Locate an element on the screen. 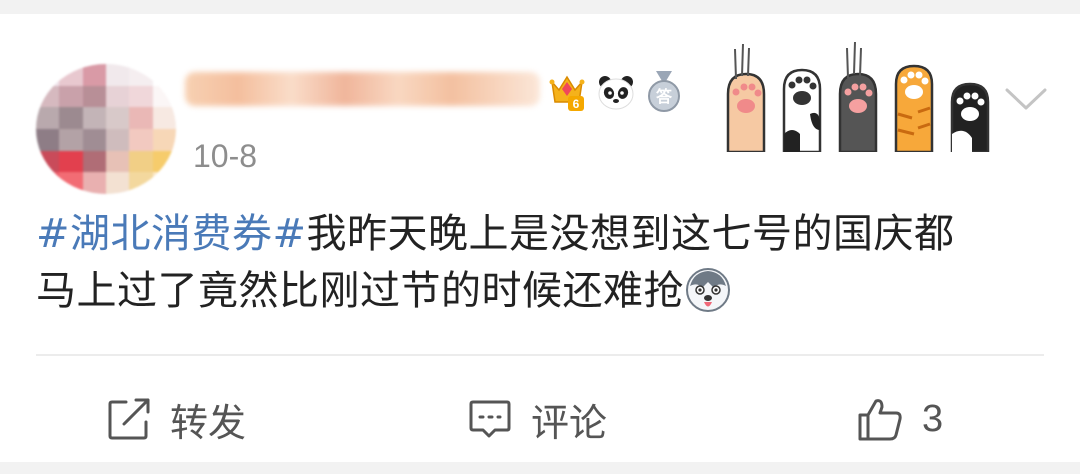 The height and width of the screenshot is (474, 1080). answer-medal-badge-icon: 答 is located at coordinates (664, 92).